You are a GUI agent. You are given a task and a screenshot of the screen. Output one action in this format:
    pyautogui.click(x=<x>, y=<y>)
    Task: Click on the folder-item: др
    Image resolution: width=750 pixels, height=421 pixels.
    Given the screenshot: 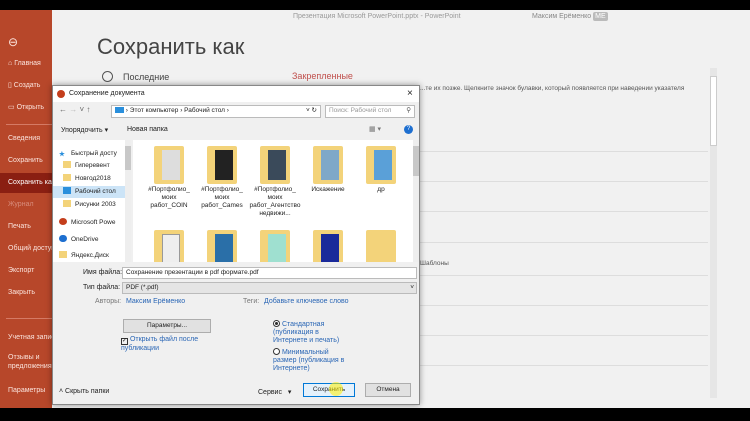 What is the action you would take?
    pyautogui.click(x=381, y=170)
    